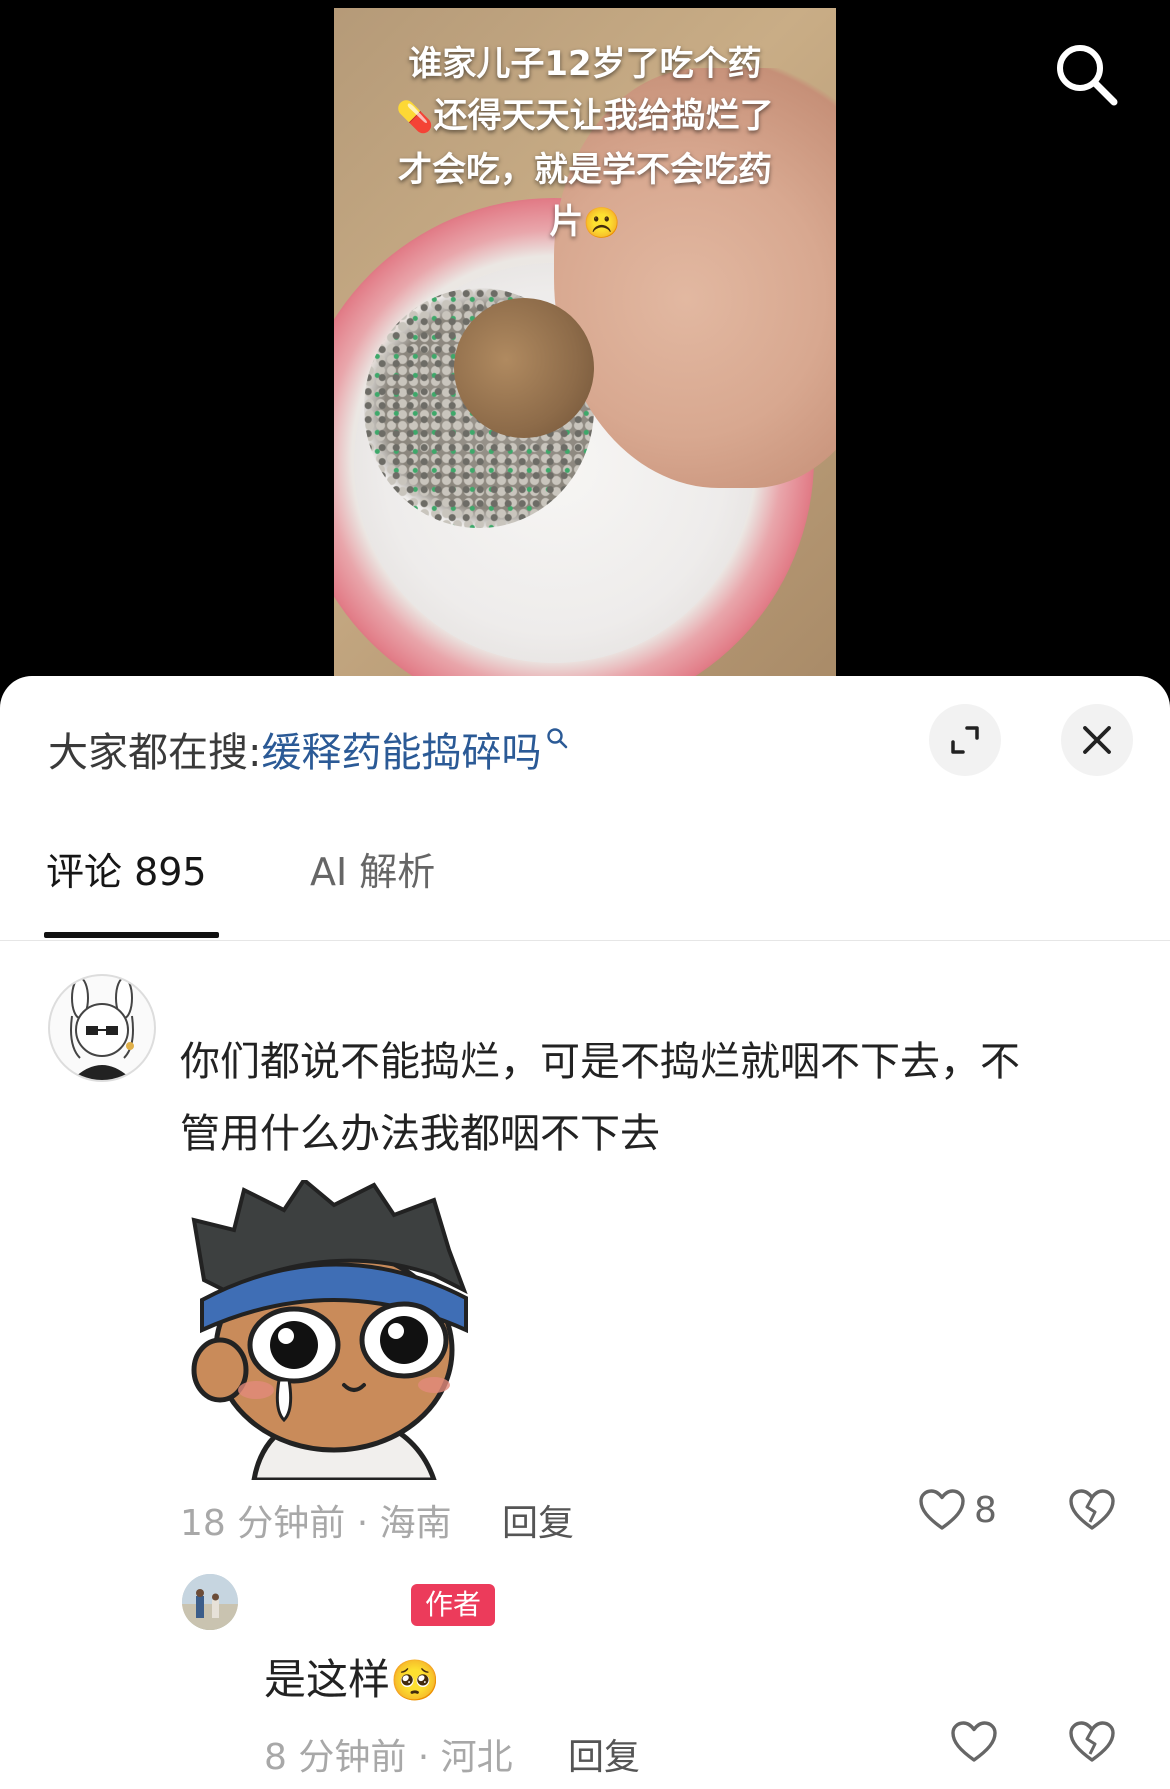  What do you see at coordinates (600, 1062) in the screenshot?
I see `comment-text-line-1: 你们都说不能捣烂，可是不捣烂就咽不下去，不` at bounding box center [600, 1062].